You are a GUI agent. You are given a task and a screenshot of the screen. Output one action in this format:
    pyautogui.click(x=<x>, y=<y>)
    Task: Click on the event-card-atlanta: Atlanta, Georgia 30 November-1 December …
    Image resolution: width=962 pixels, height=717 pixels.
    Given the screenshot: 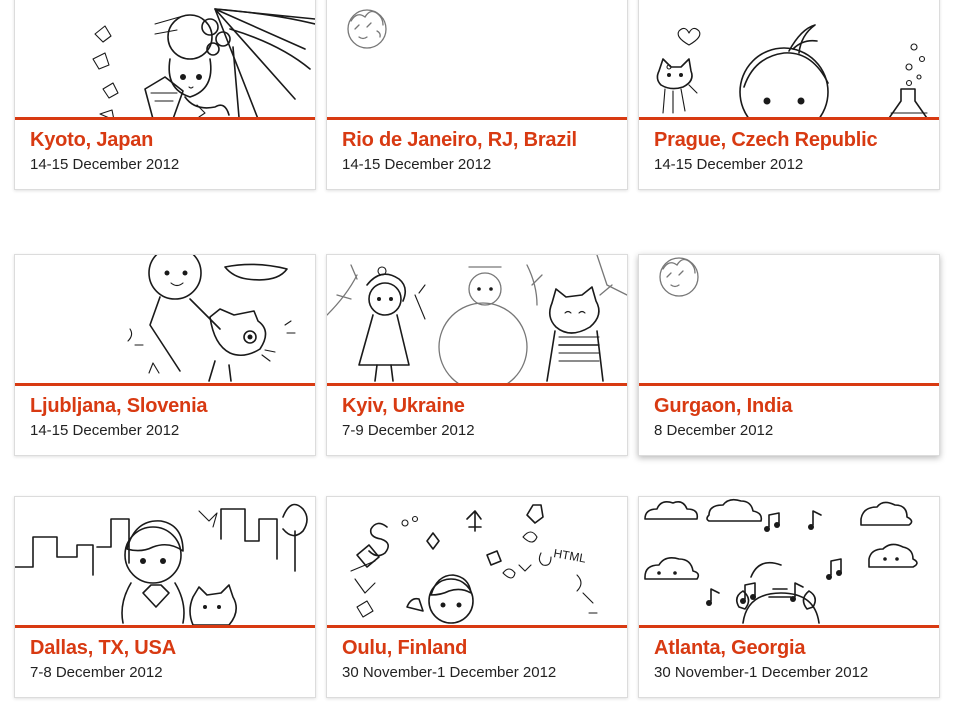 What is the action you would take?
    pyautogui.click(x=789, y=597)
    